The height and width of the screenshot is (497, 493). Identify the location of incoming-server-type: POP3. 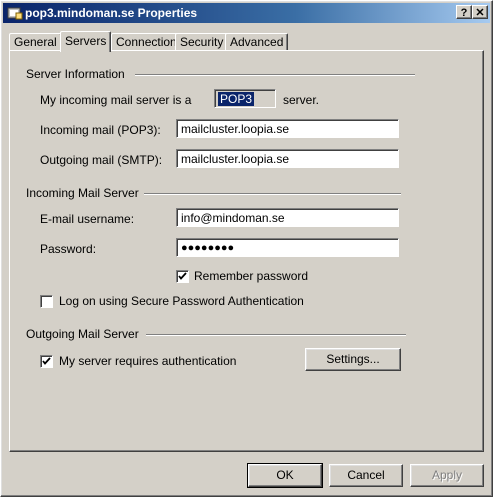
(245, 98).